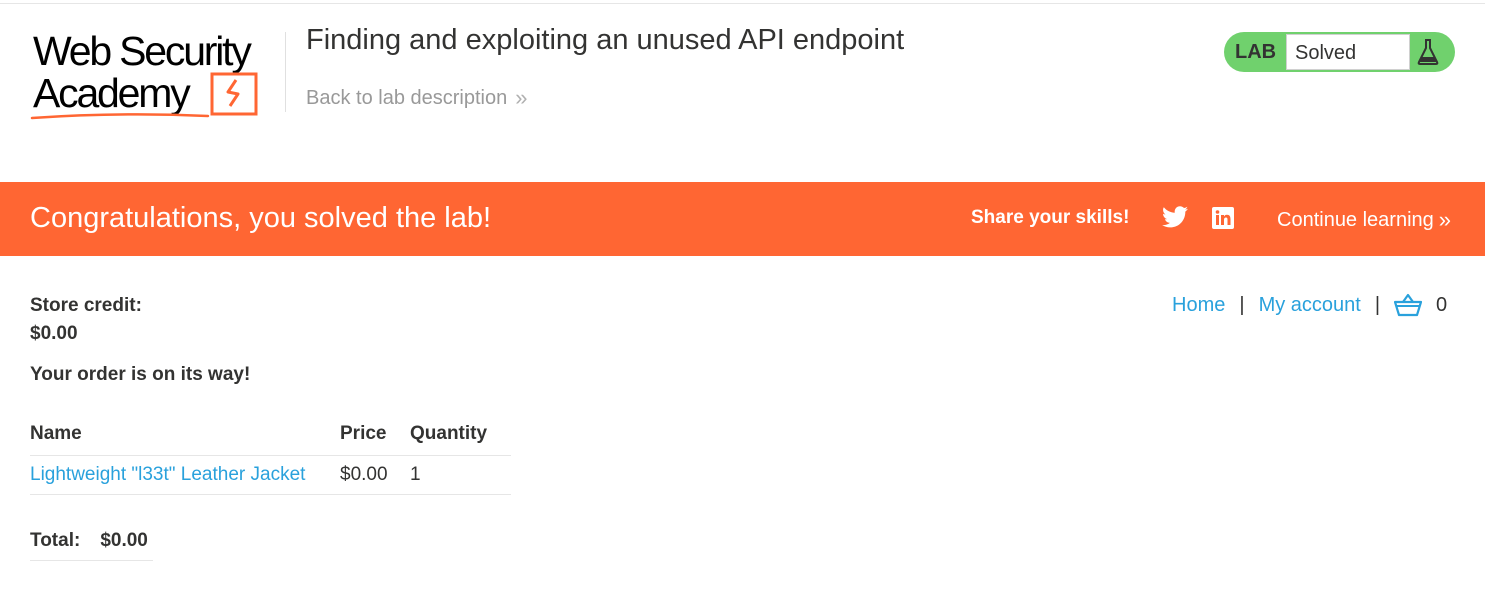 Image resolution: width=1485 pixels, height=595 pixels. I want to click on total-label: Total:, so click(55, 540).